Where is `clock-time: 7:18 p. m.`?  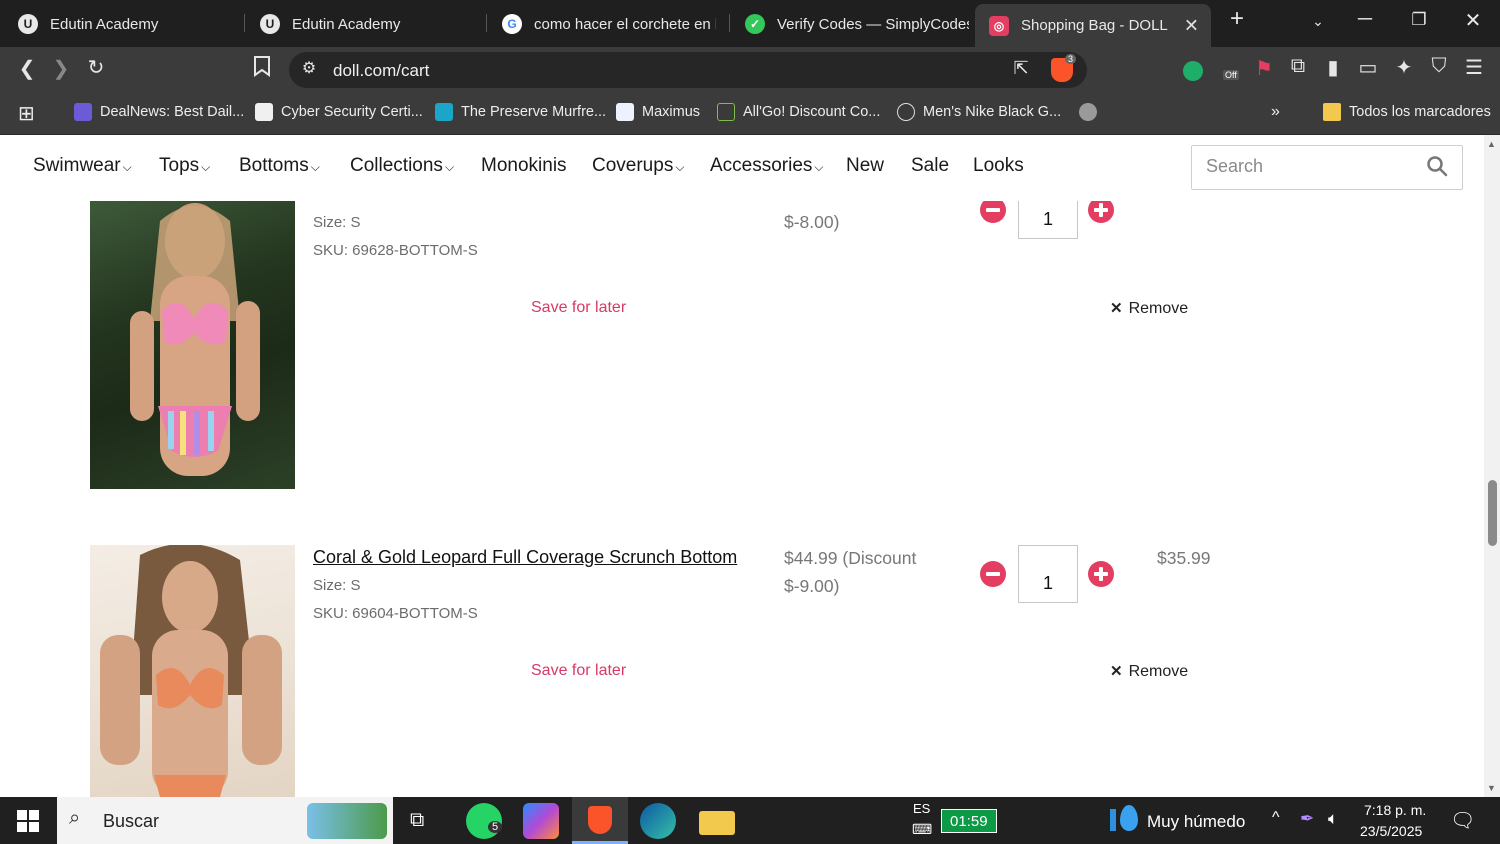 clock-time: 7:18 p. m. is located at coordinates (1395, 810).